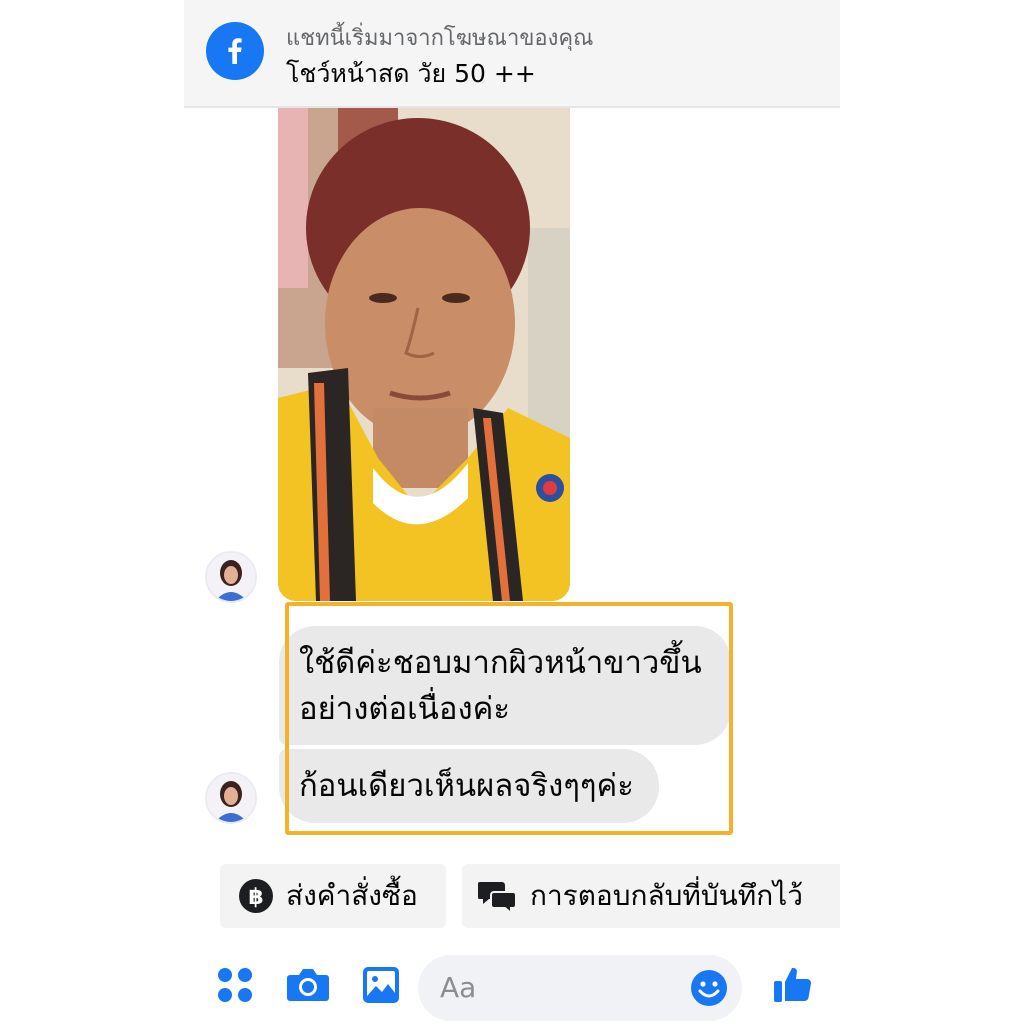 Image resolution: width=1024 pixels, height=1024 pixels. Describe the element at coordinates (352, 895) in the screenshot. I see `send-order-label: ส่งคำสั่งซื้อ` at that location.